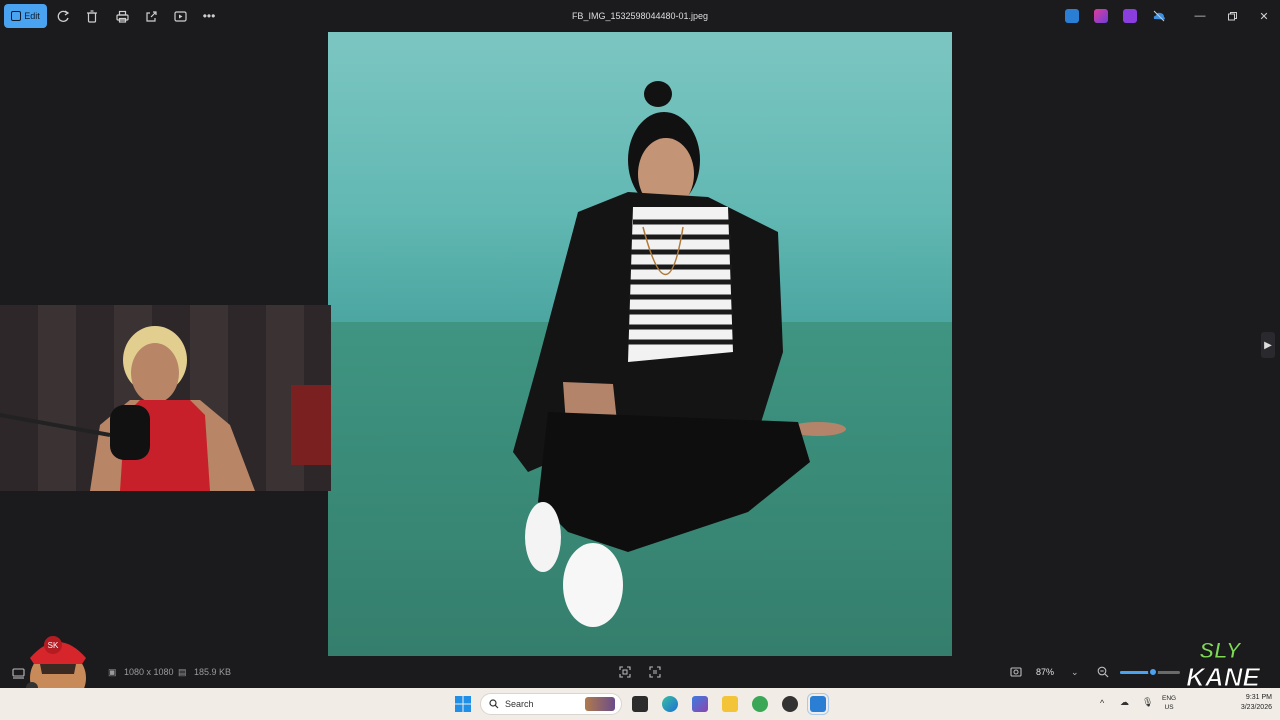  I want to click on zoom-out-icon, so click(1103, 672).